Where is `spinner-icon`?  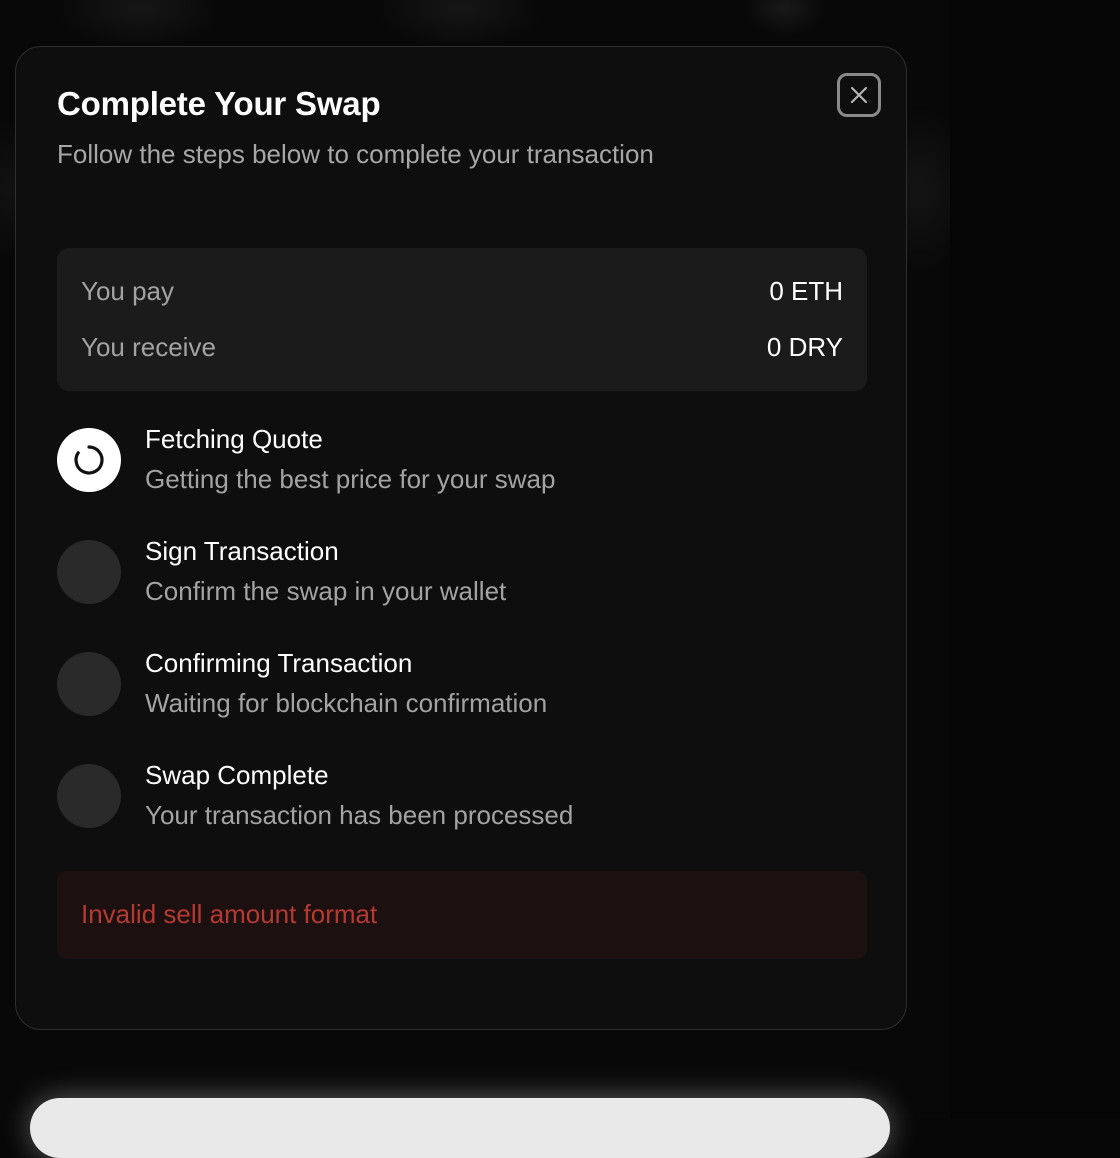 spinner-icon is located at coordinates (89, 460).